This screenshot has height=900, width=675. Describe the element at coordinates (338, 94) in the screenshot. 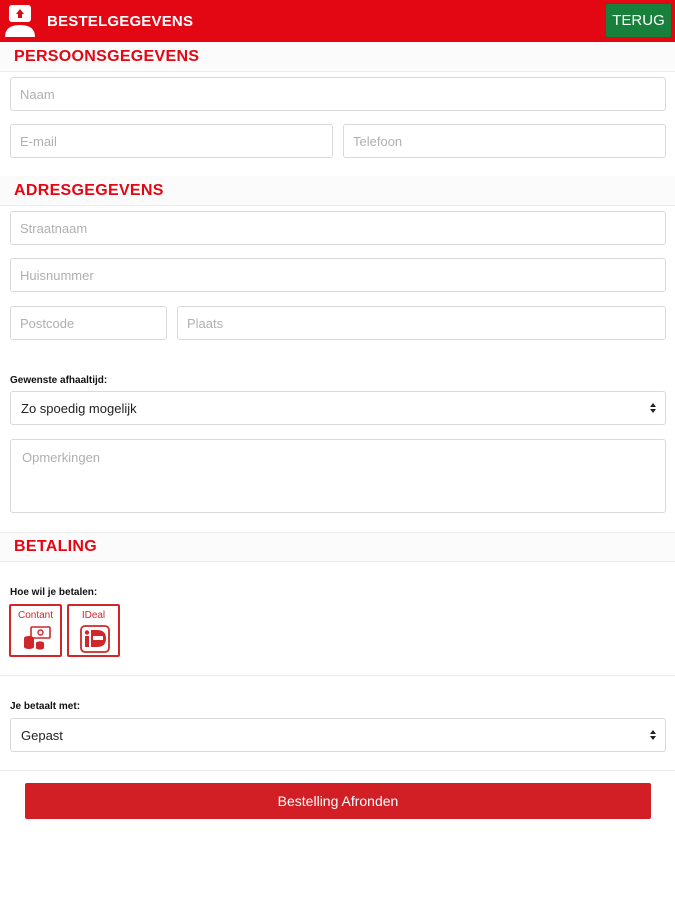

I see `name-input` at that location.